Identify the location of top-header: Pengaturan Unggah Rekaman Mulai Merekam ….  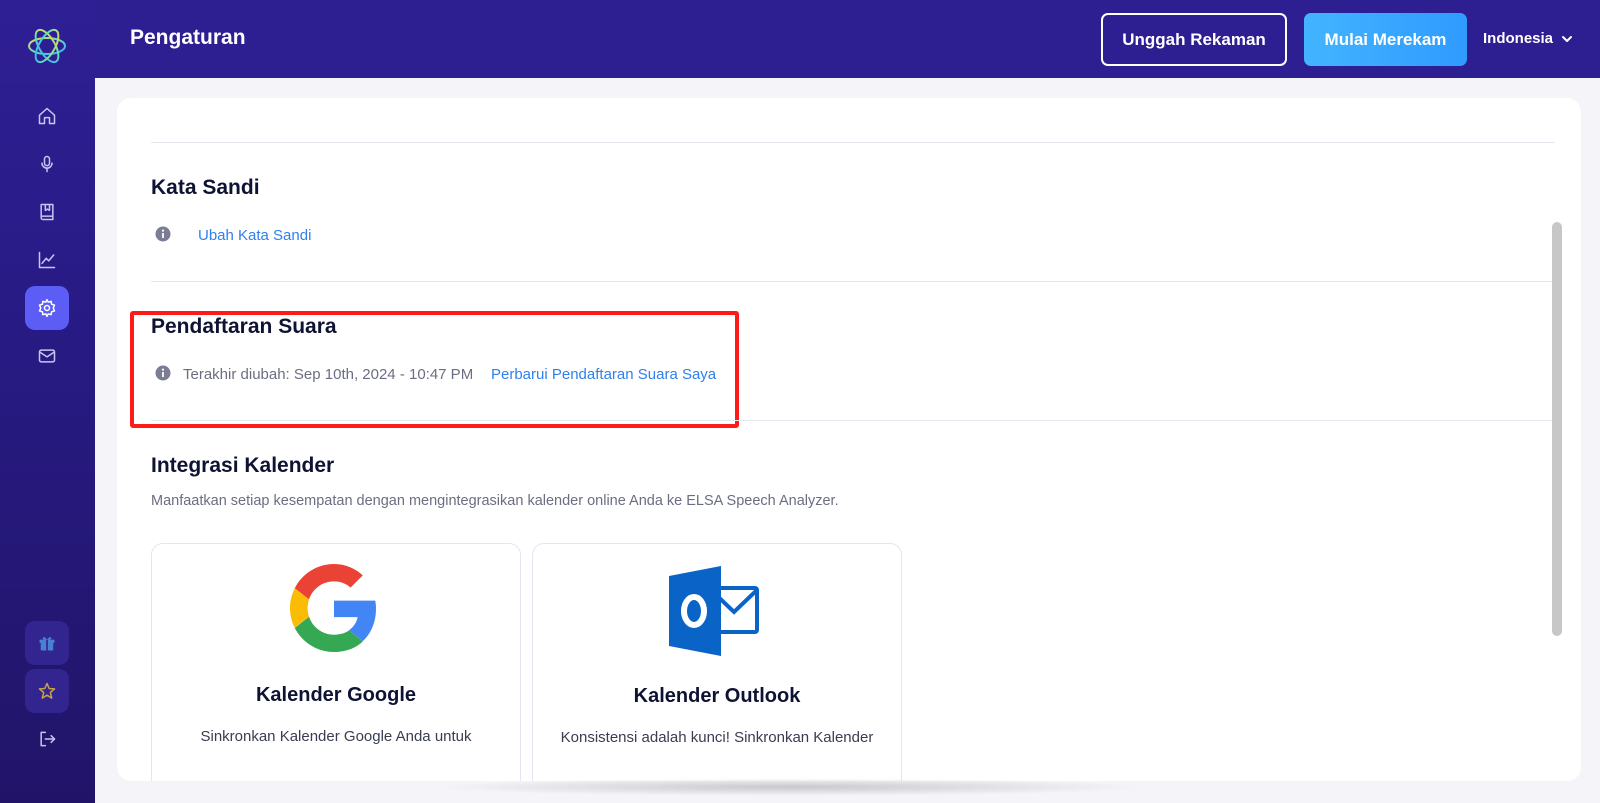
(847, 39).